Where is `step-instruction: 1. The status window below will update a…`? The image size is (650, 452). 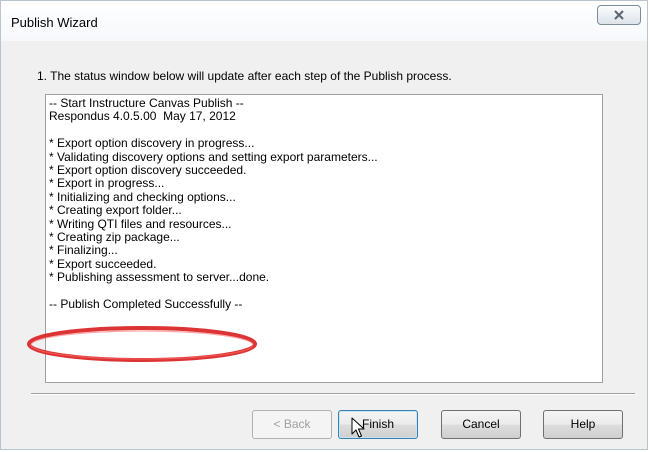
step-instruction: 1. The status window below will update a… is located at coordinates (244, 76).